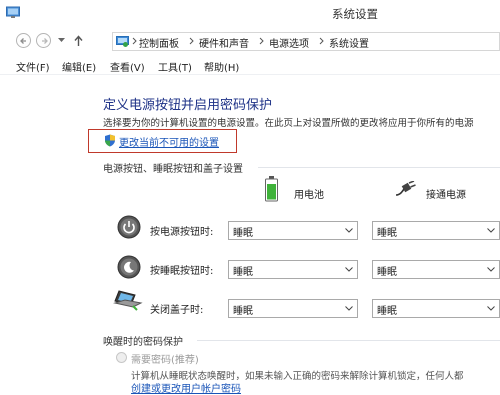 The height and width of the screenshot is (395, 500). I want to click on power-button-plugged-select: 睡眠, so click(436, 230).